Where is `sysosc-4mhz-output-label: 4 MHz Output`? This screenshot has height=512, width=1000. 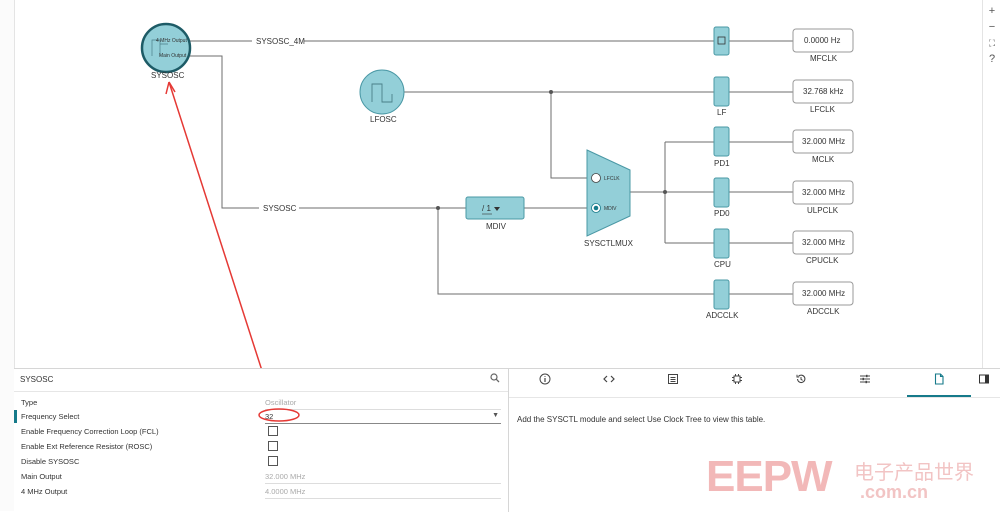 sysosc-4mhz-output-label: 4 MHz Output is located at coordinates (171, 41).